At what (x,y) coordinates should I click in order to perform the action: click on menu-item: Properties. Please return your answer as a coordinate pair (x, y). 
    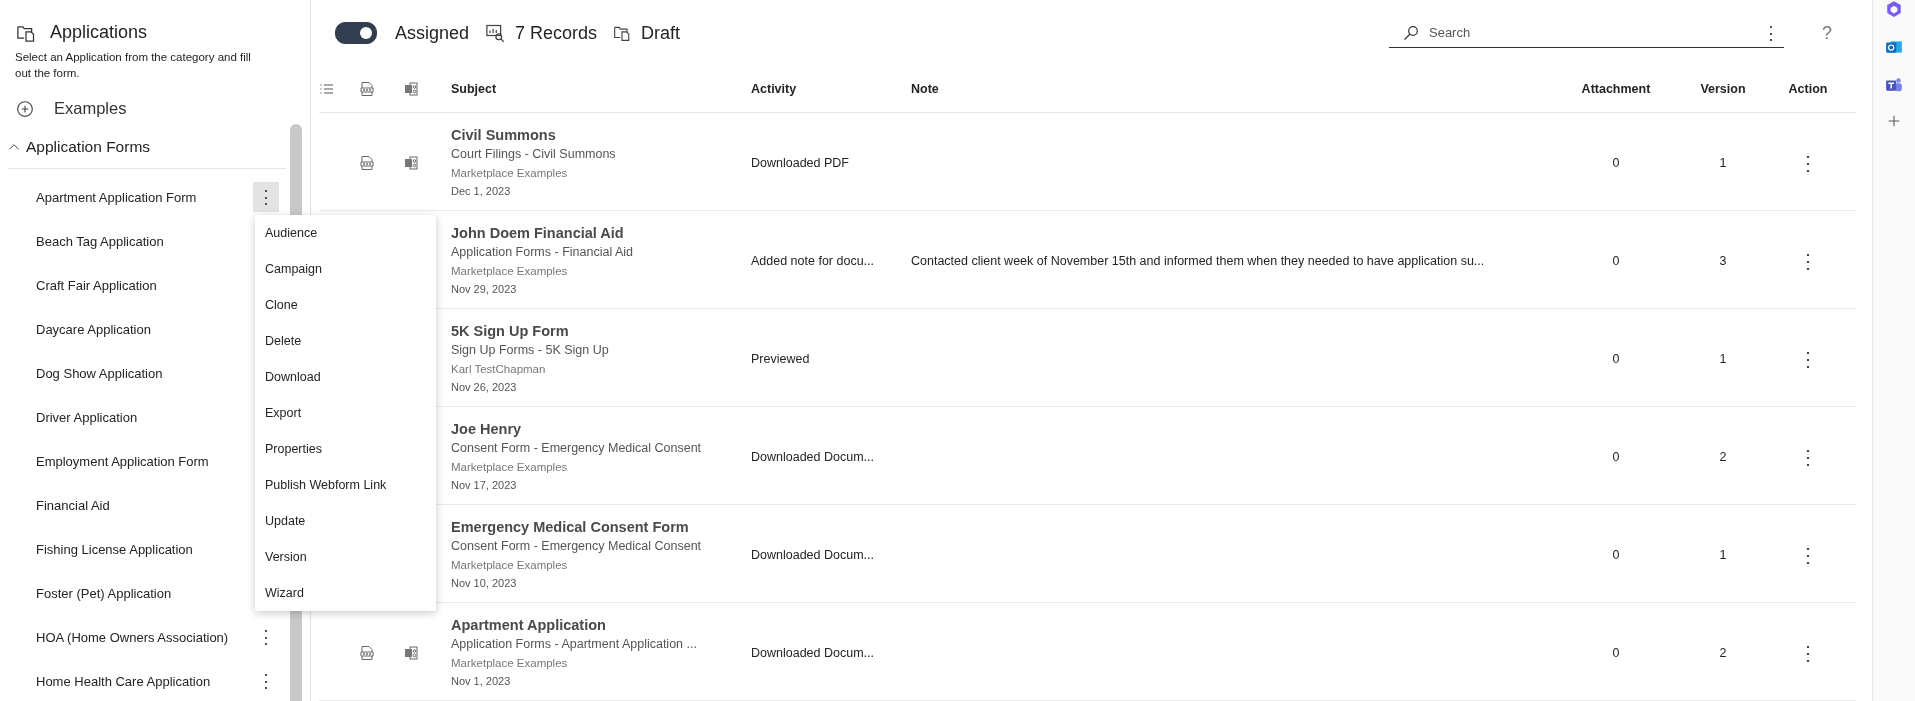
    Looking at the image, I should click on (345, 449).